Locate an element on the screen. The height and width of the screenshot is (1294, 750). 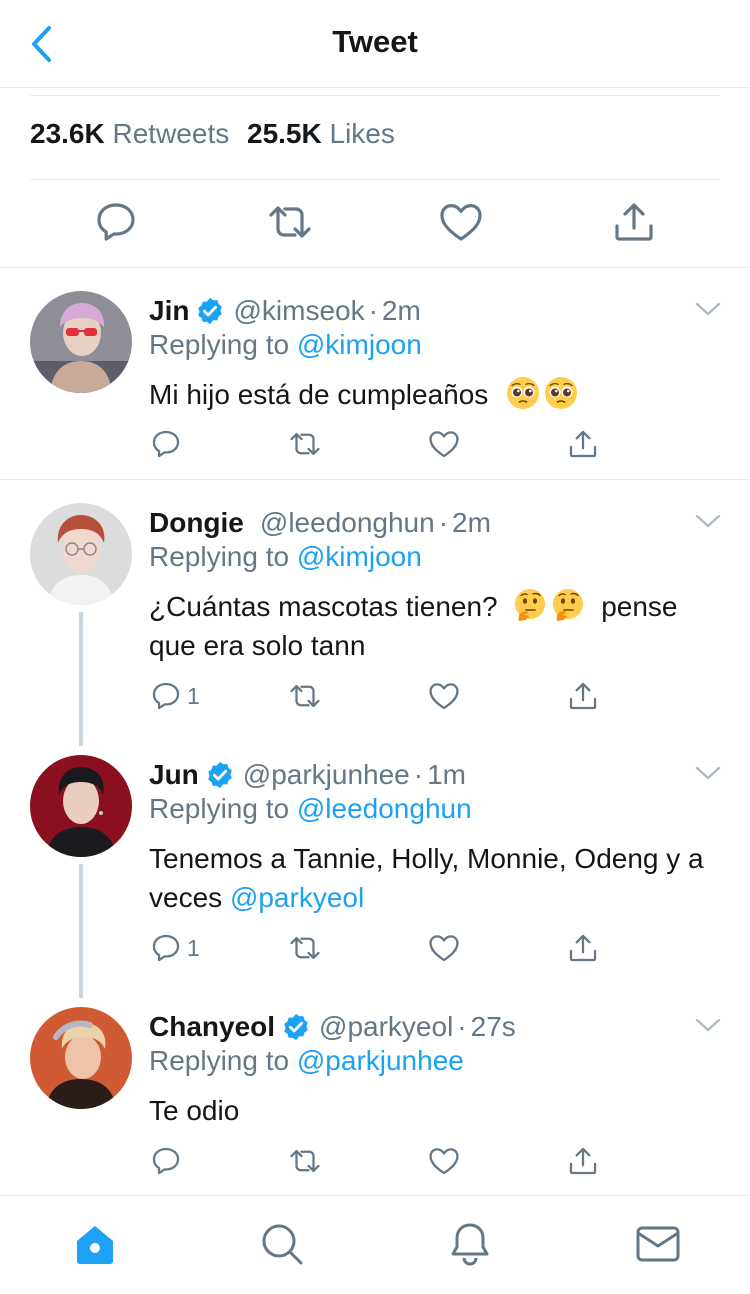
replying-to: Replying to @parkjunhee is located at coordinates (306, 1061).